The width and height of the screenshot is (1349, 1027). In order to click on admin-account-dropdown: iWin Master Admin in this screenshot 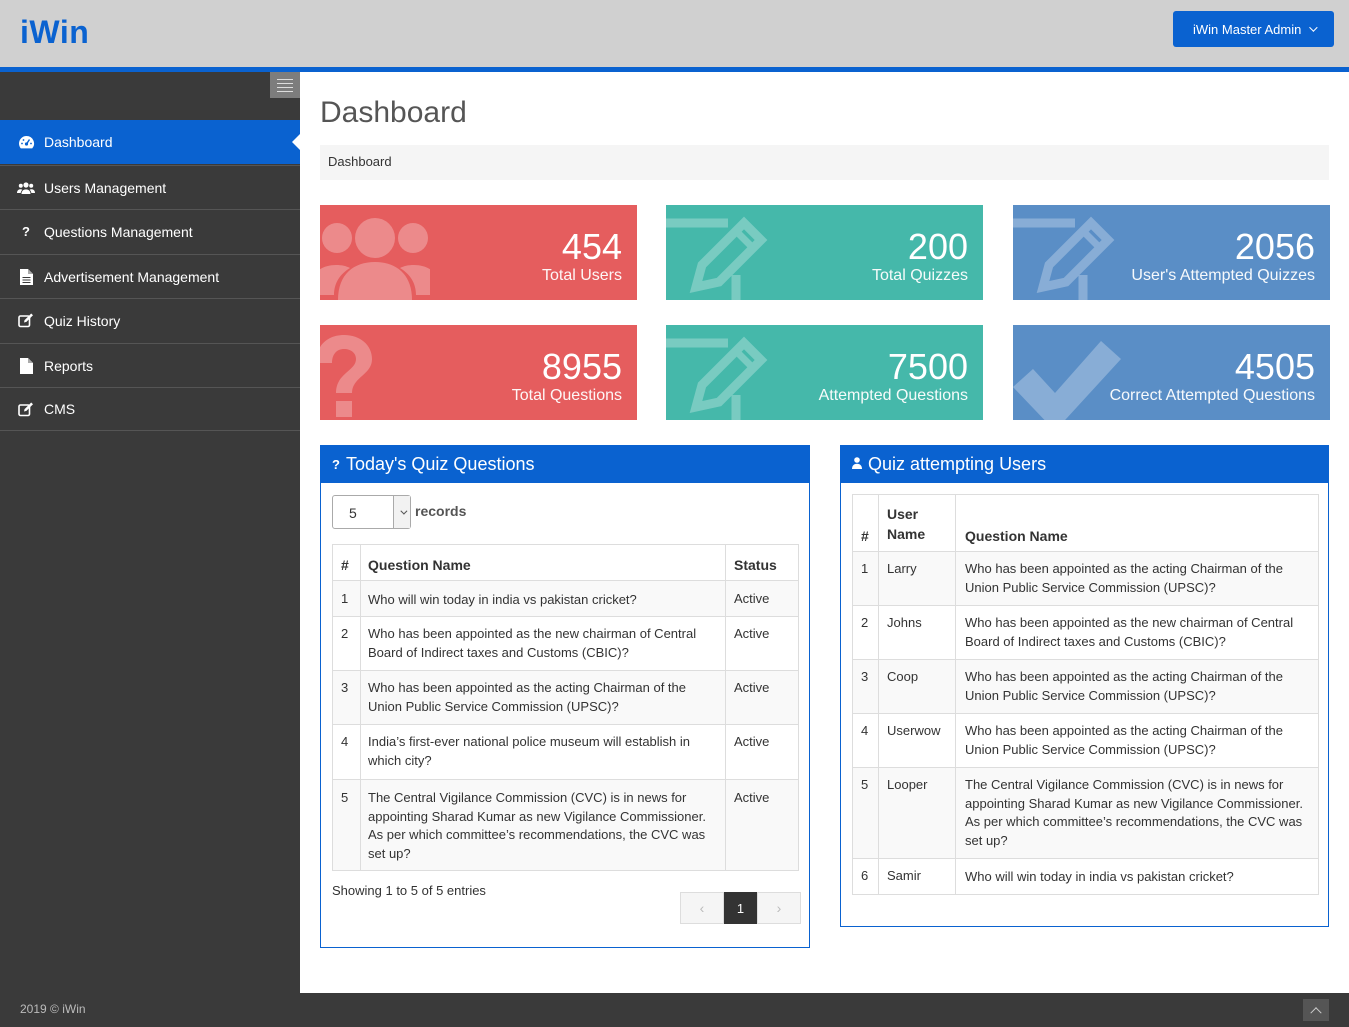, I will do `click(1253, 29)`.